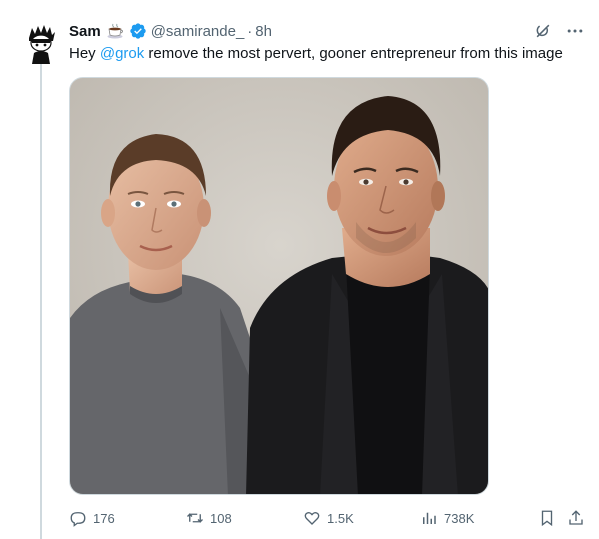 This screenshot has width=599, height=539. Describe the element at coordinates (78, 519) in the screenshot. I see `reply-icon` at that location.